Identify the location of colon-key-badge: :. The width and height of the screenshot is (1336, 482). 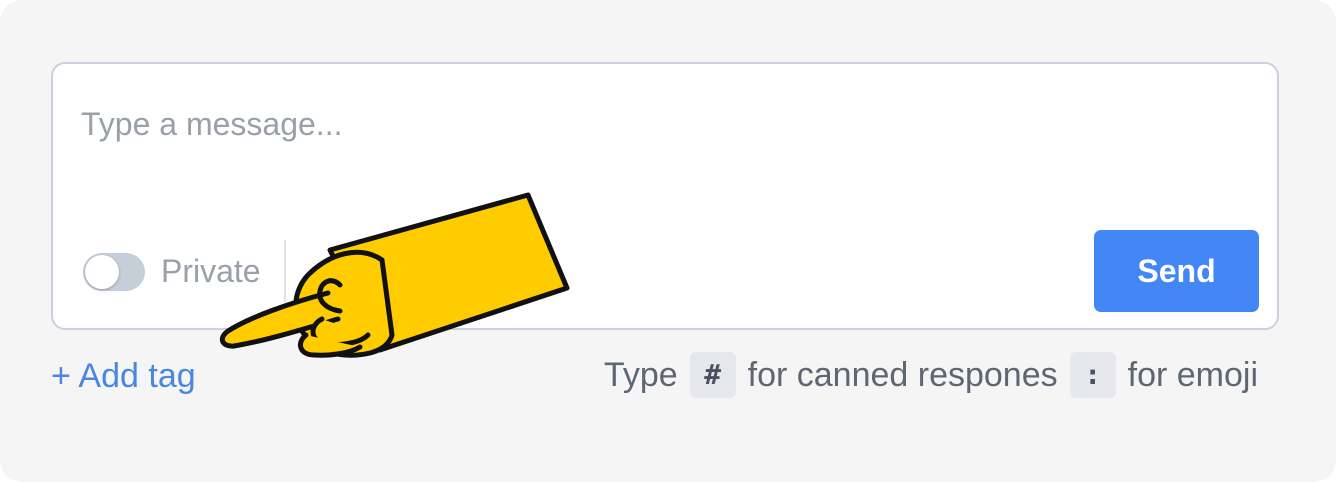
(1092, 375).